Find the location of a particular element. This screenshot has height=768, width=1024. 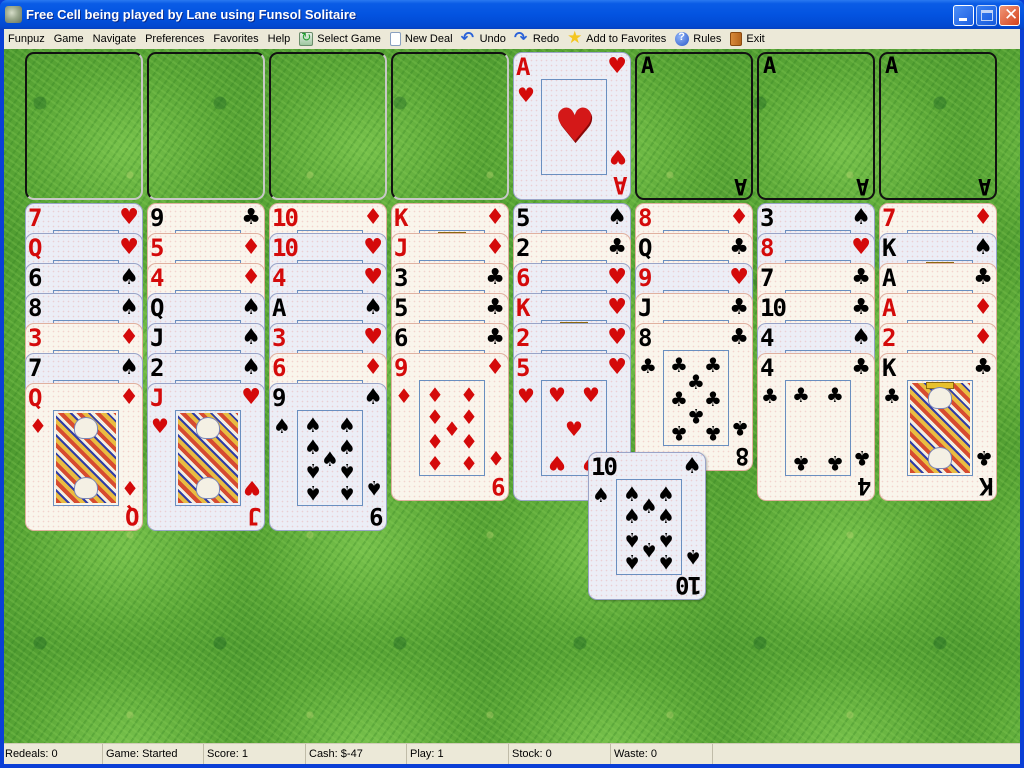

maximize-button is located at coordinates (986, 15).